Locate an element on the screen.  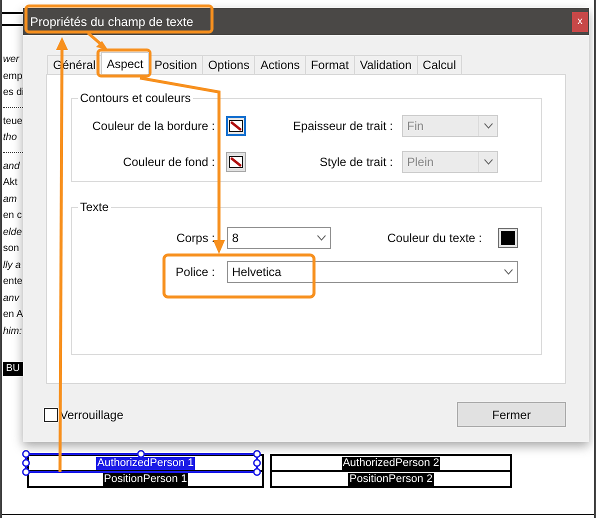
document-text: ente is located at coordinates (12, 282).